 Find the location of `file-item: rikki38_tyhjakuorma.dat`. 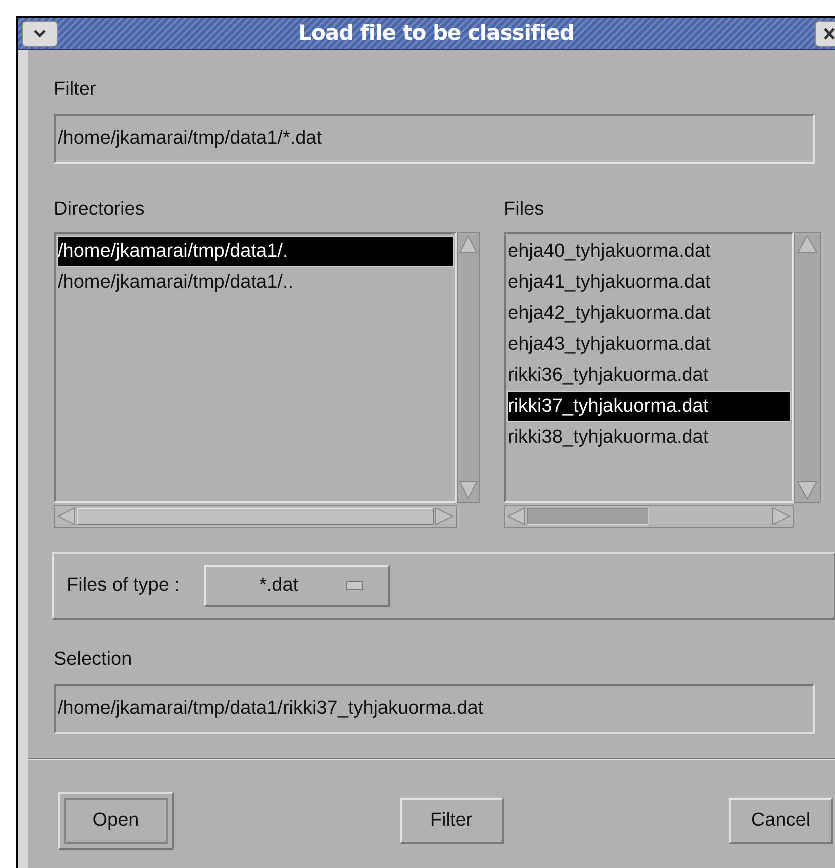

file-item: rikki38_tyhjakuorma.dat is located at coordinates (649, 437).